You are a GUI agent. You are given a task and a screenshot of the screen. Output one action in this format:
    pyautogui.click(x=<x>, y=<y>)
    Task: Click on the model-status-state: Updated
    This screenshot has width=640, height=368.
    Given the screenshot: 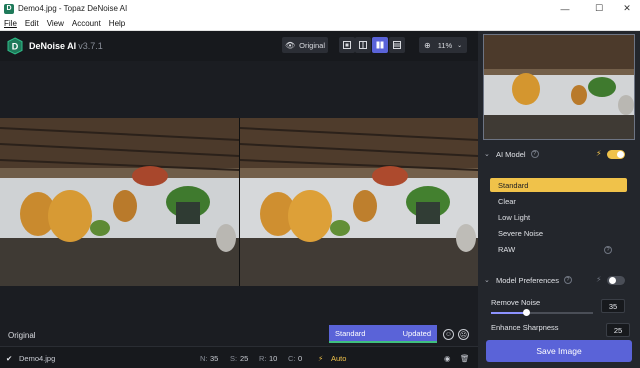 What is the action you would take?
    pyautogui.click(x=416, y=333)
    